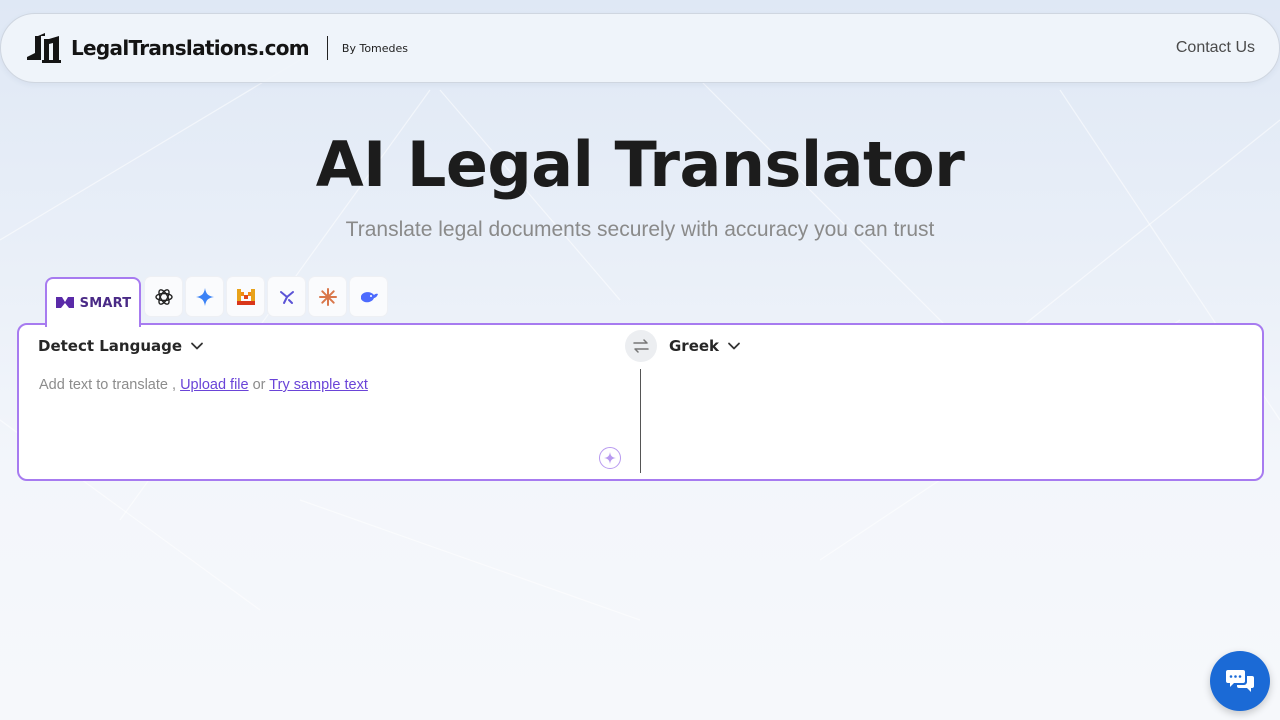  What do you see at coordinates (190, 48) in the screenshot?
I see `brand-name: LegalTranslations.com` at bounding box center [190, 48].